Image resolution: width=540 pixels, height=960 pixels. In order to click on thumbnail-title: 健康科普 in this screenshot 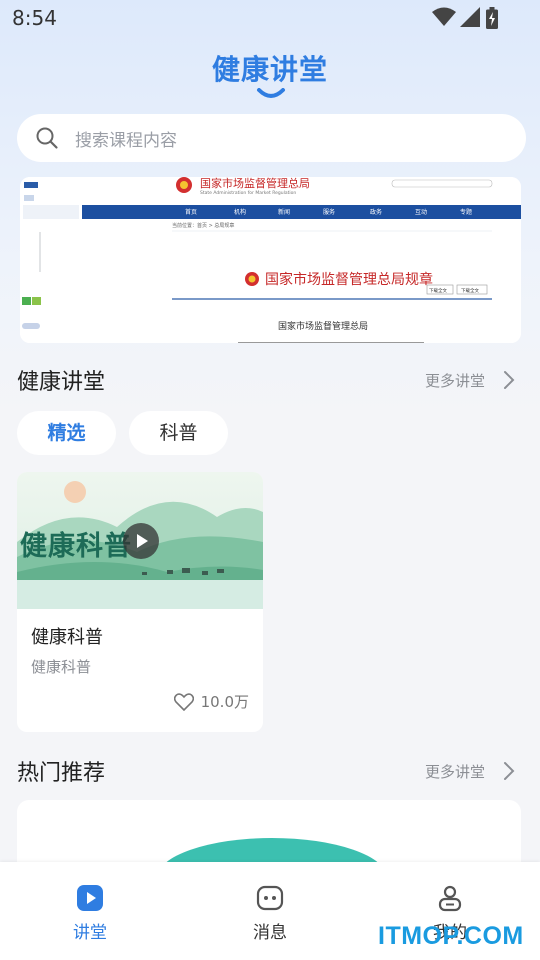, I will do `click(76, 546)`.